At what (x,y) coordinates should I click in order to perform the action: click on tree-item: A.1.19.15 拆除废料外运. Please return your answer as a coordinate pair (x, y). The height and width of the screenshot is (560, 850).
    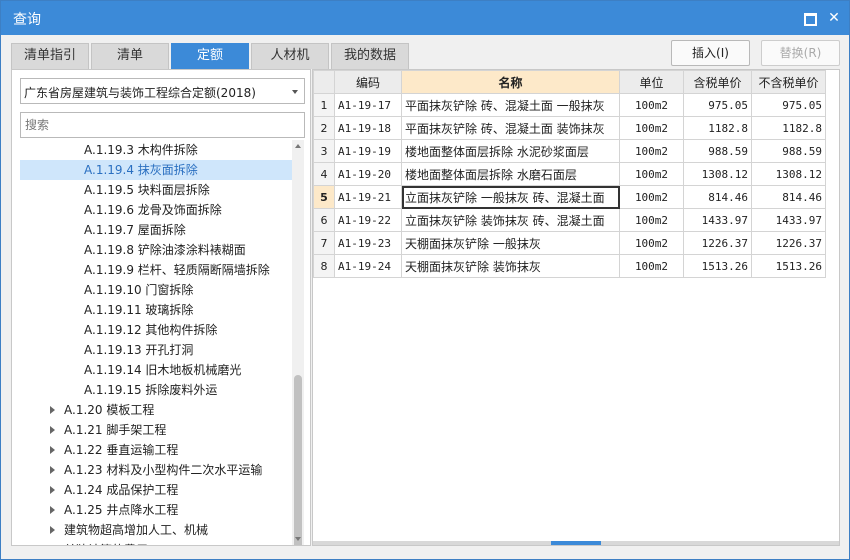
    Looking at the image, I should click on (156, 390).